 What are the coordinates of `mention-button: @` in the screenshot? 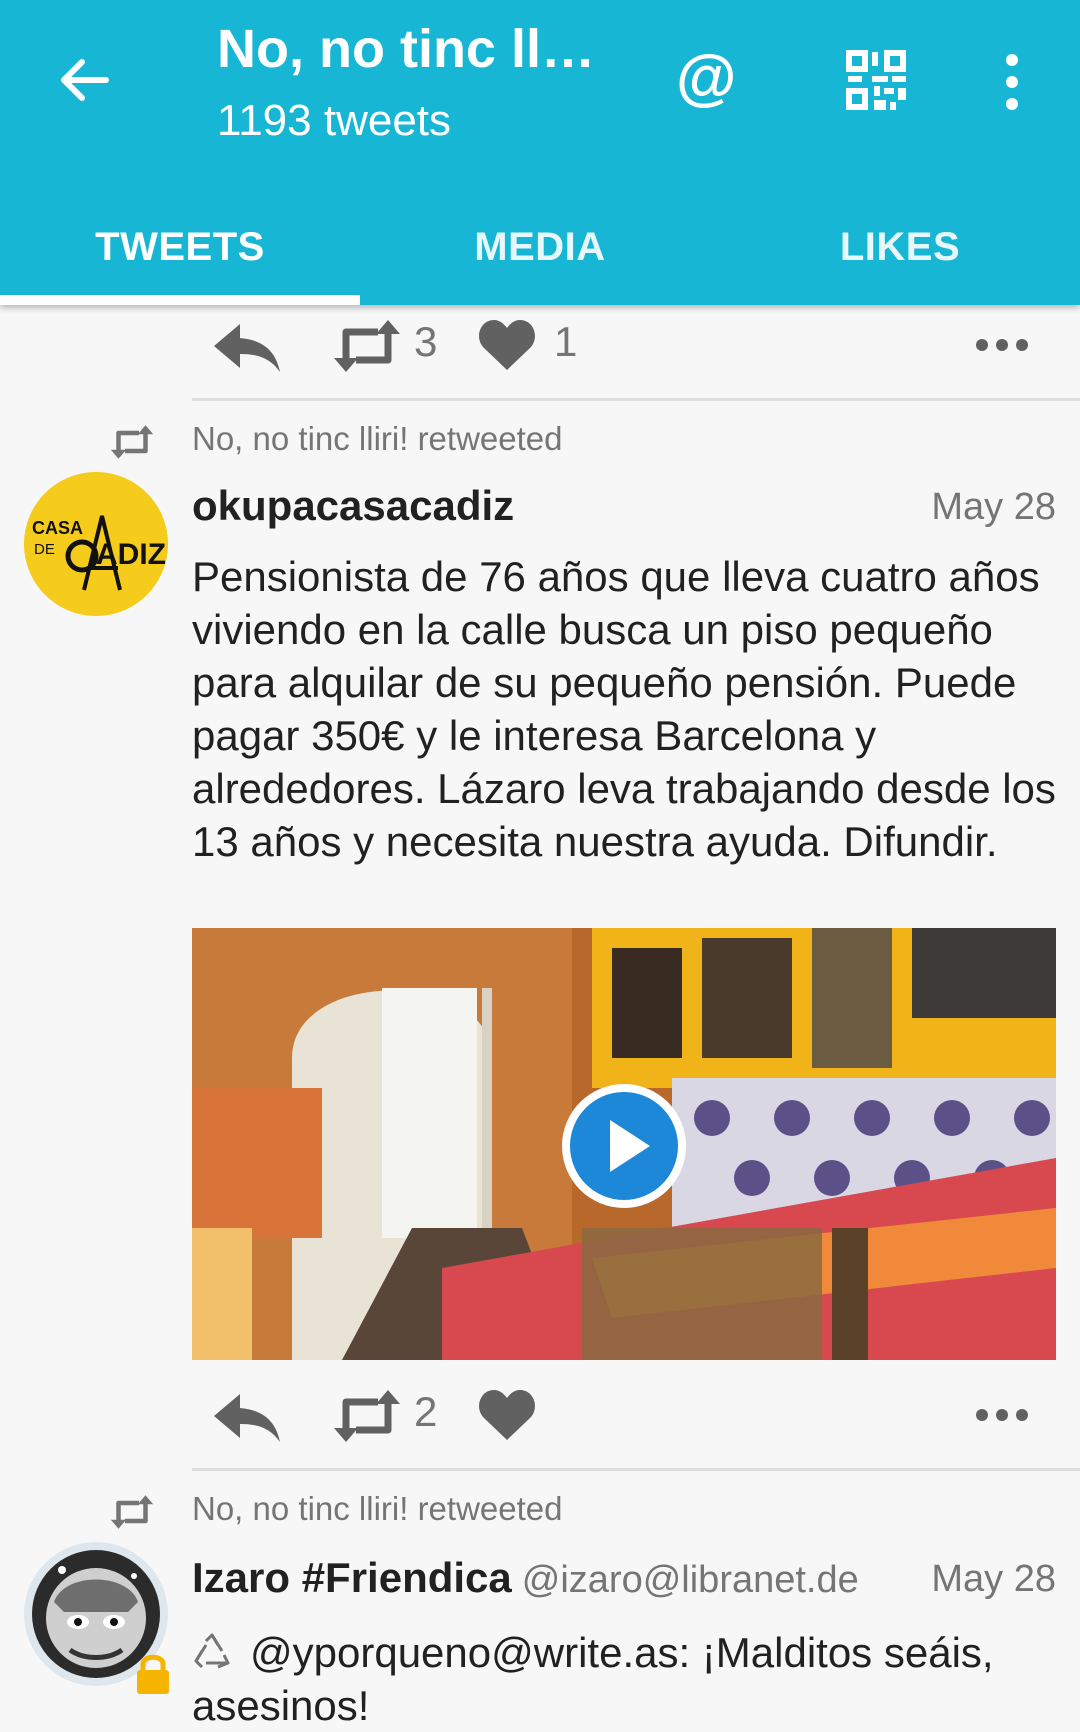 It's located at (706, 77).